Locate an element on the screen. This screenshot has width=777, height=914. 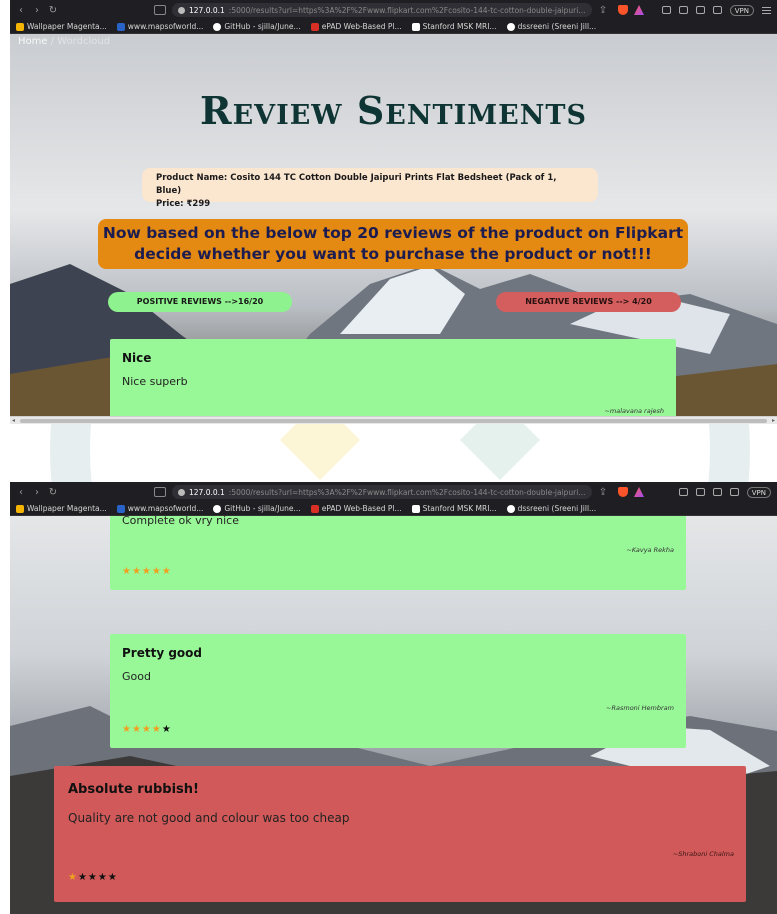
horizontal-scrollbar: ◂ ▸ is located at coordinates (393, 420).